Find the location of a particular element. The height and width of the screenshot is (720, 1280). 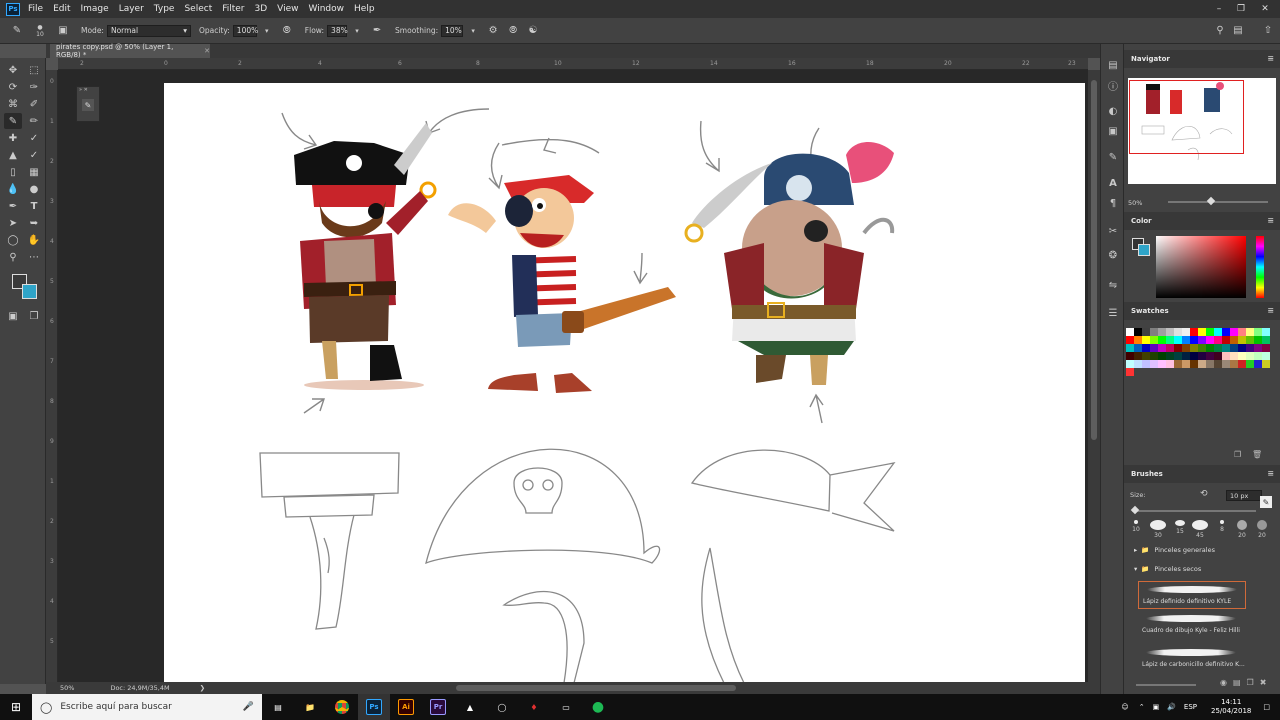

brush-tip-6: 20 is located at coordinates (1242, 529).